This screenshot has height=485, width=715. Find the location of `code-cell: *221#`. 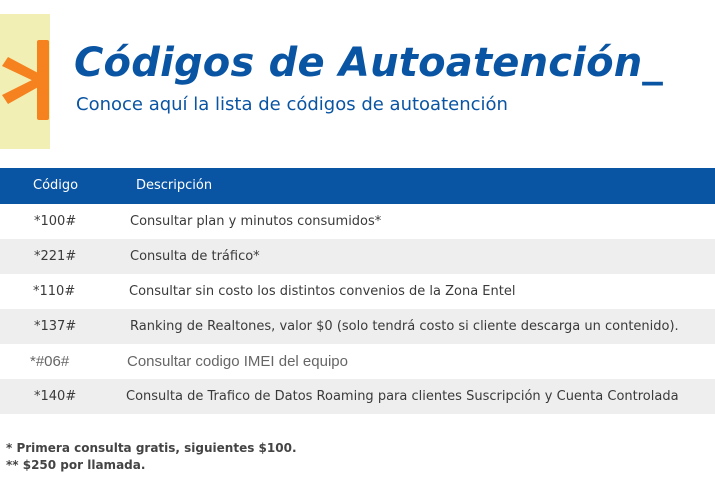

code-cell: *221# is located at coordinates (55, 256).